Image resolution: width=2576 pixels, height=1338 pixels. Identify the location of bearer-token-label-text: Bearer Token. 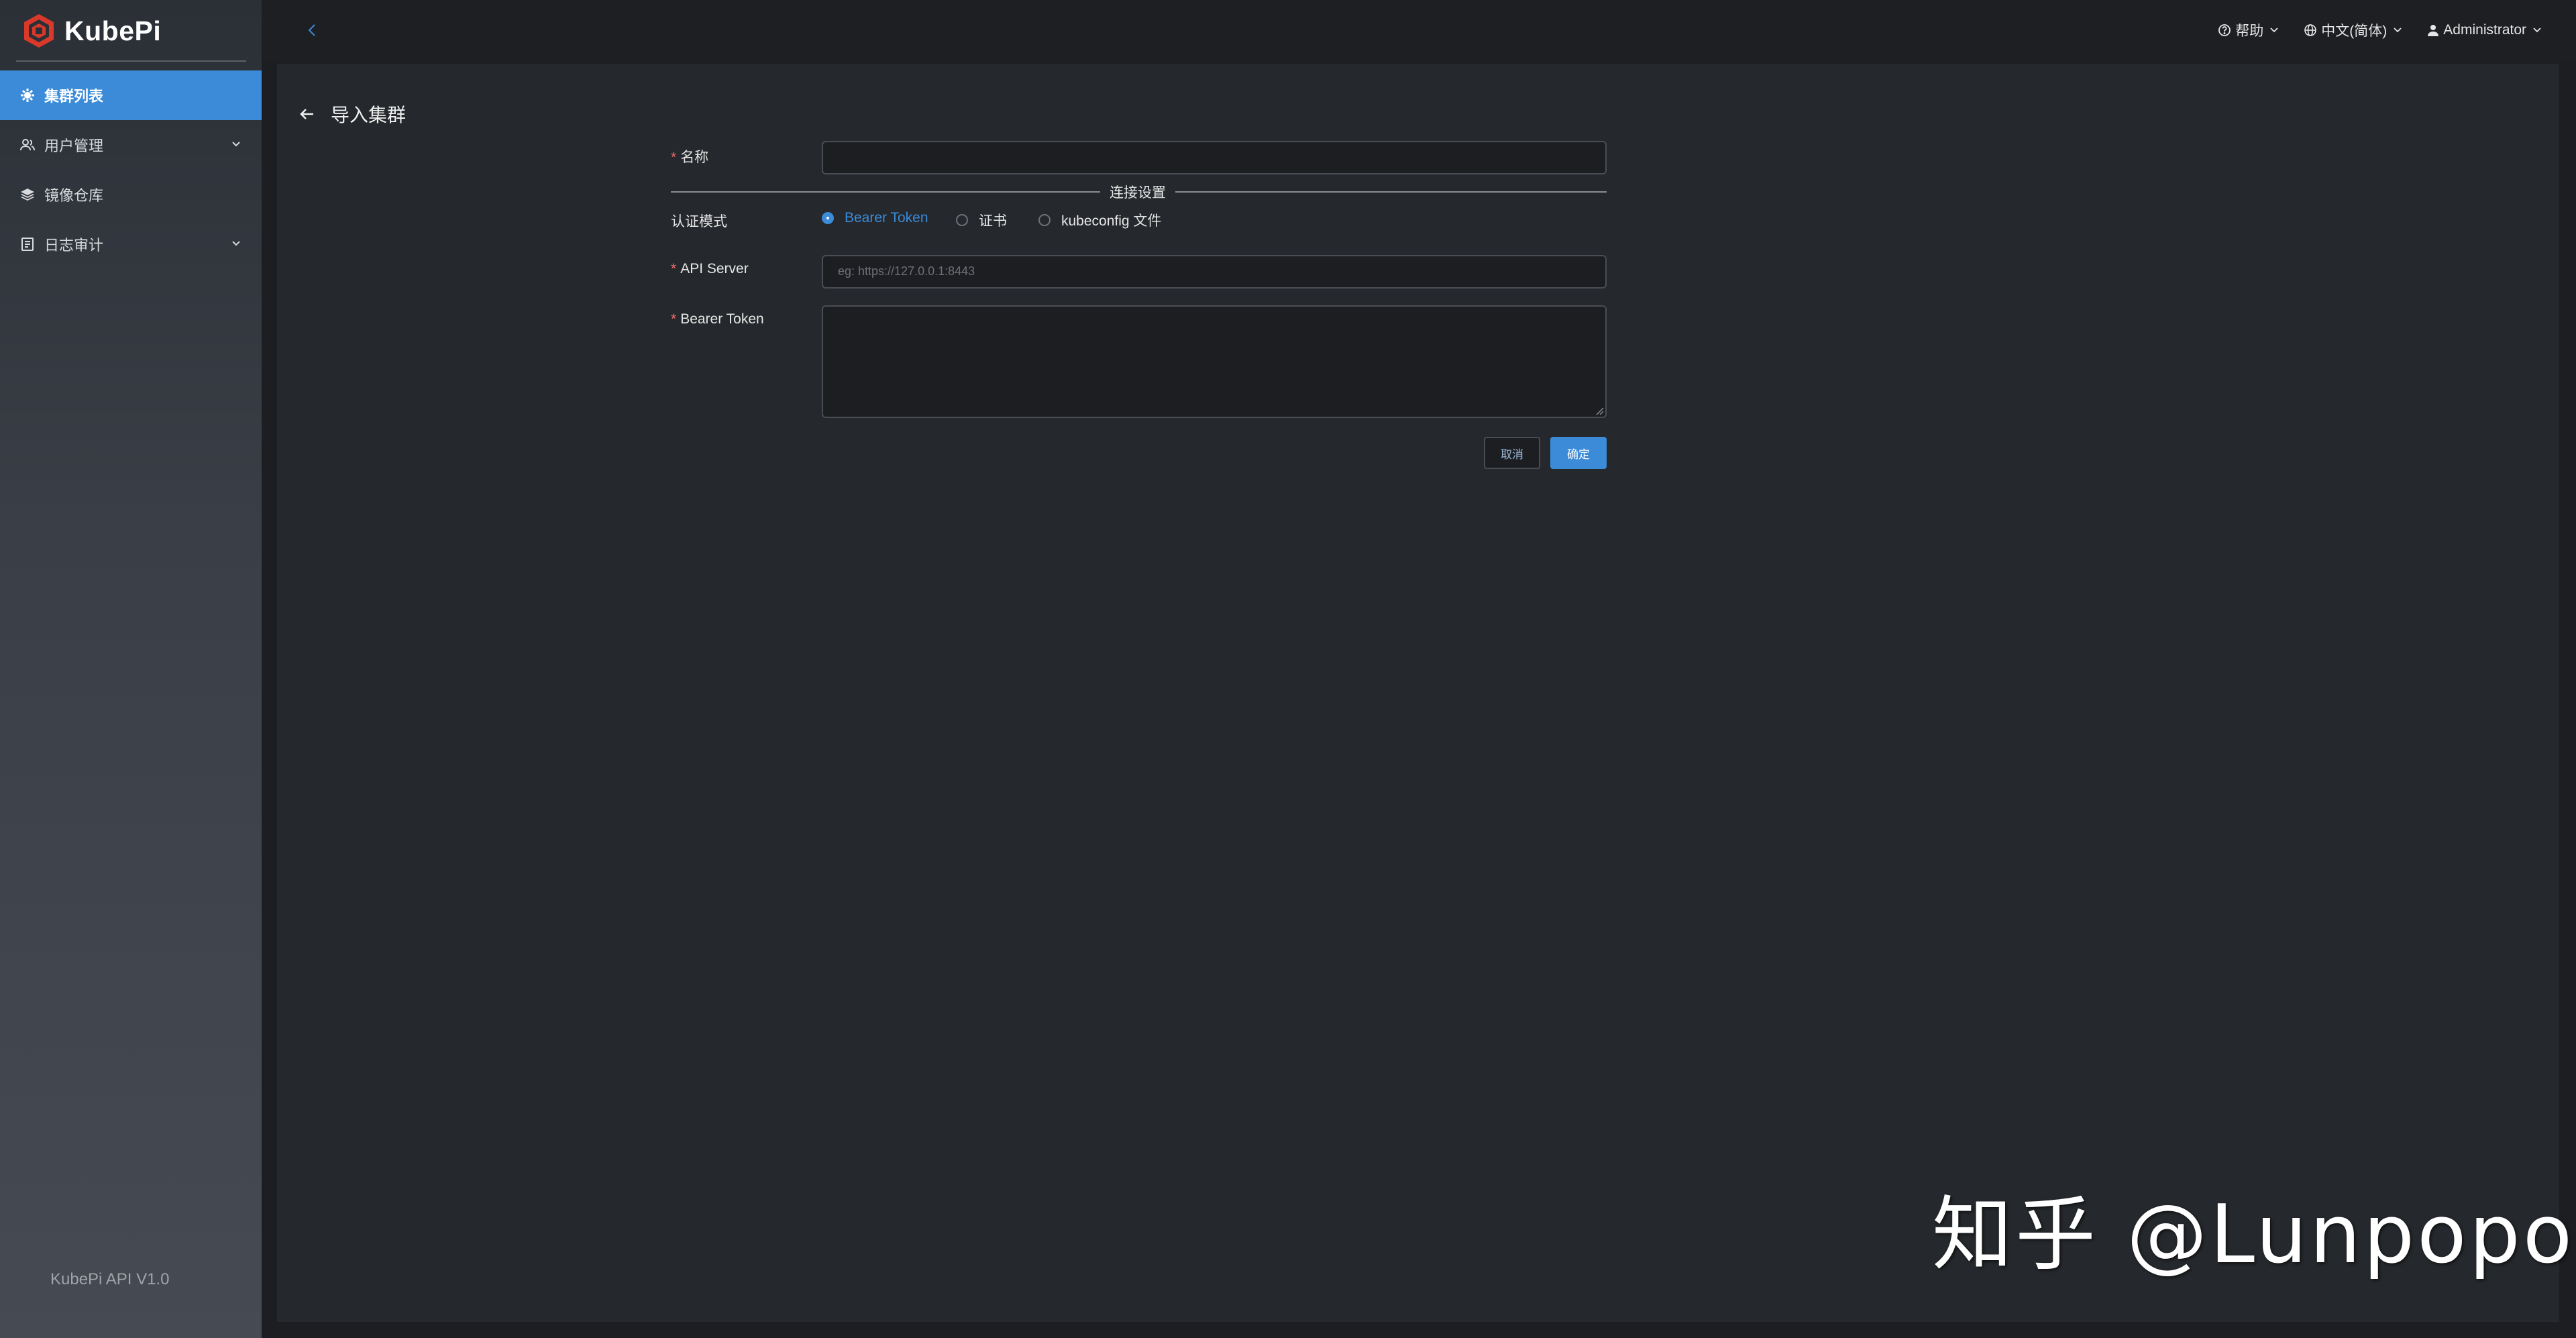
(722, 319).